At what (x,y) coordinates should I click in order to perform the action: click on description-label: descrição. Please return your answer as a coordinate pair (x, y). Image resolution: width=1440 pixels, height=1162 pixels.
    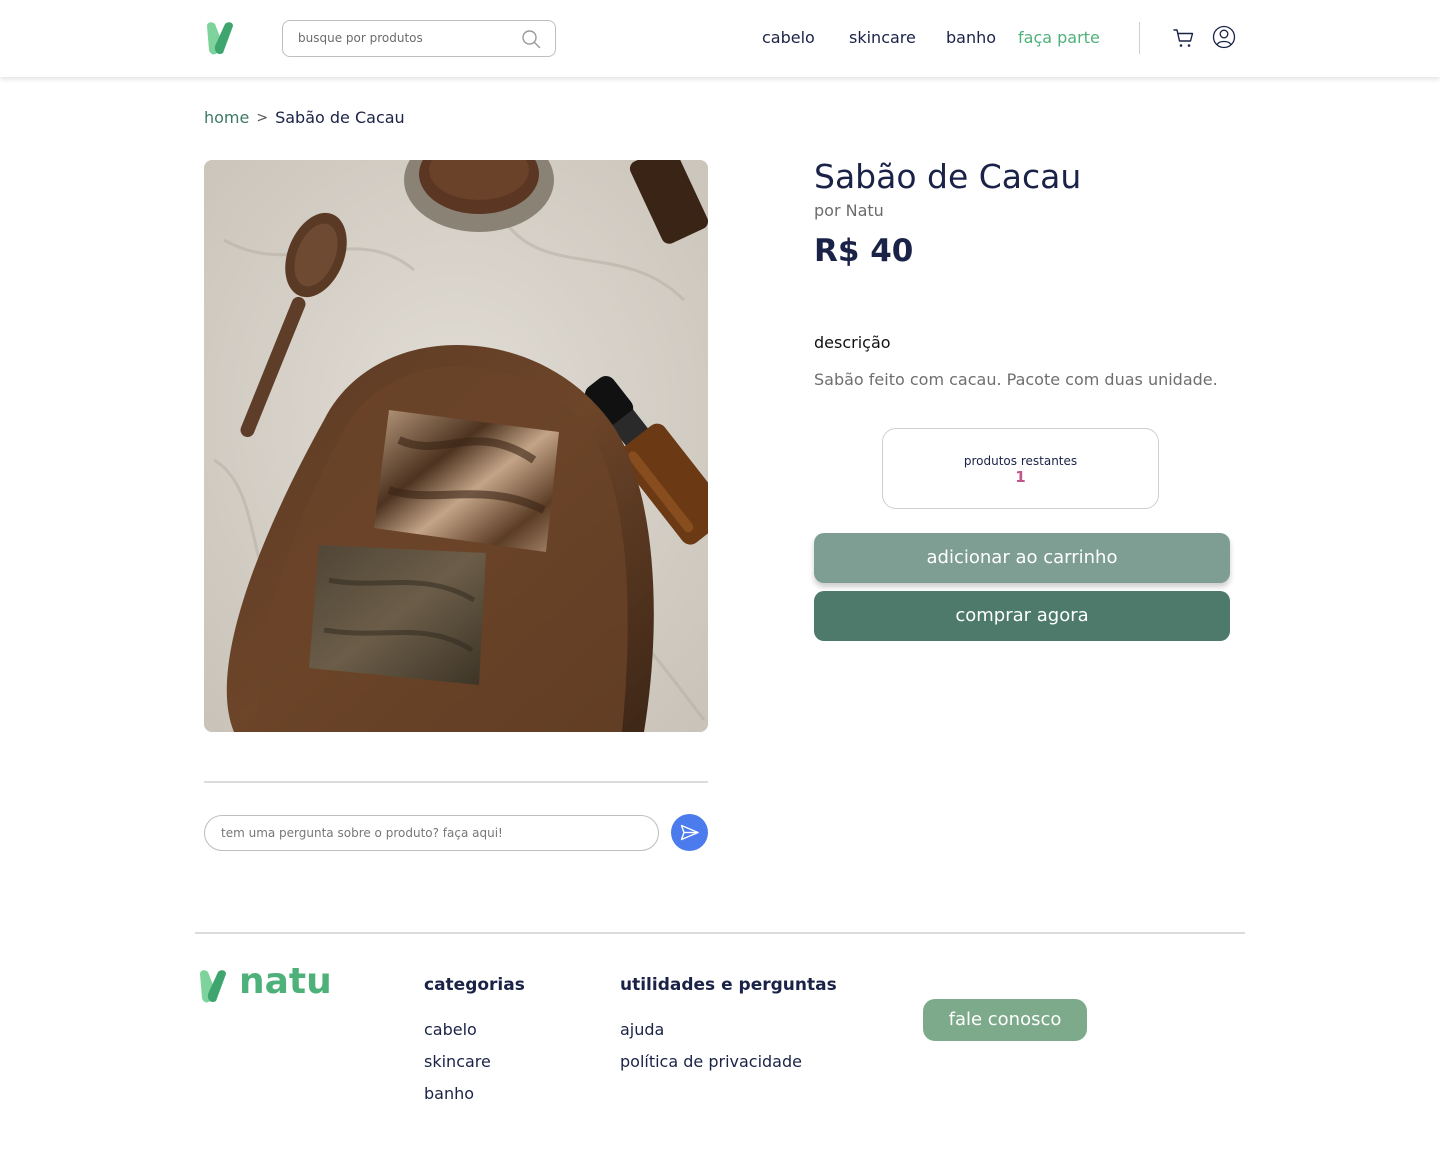
    Looking at the image, I should click on (852, 342).